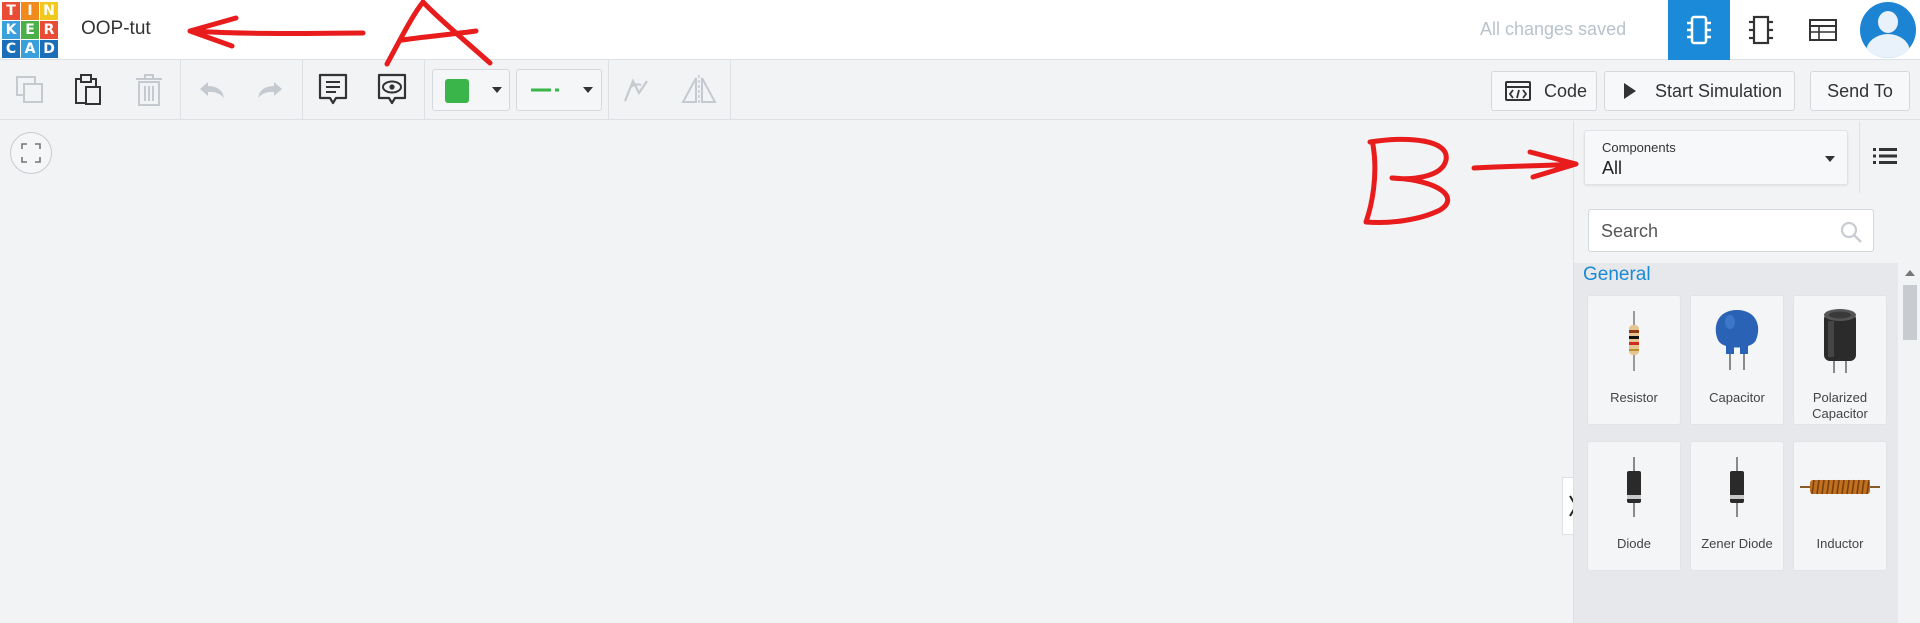 The width and height of the screenshot is (1920, 623). I want to click on rotate-icon, so click(635, 90).